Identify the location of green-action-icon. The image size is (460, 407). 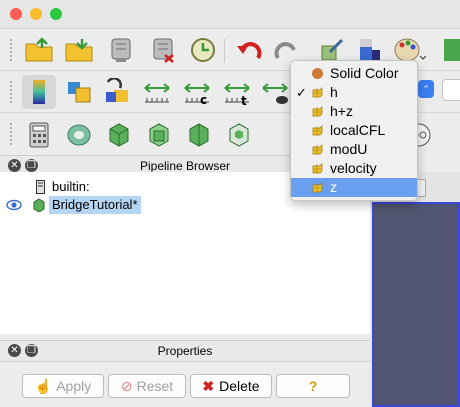
(446, 50).